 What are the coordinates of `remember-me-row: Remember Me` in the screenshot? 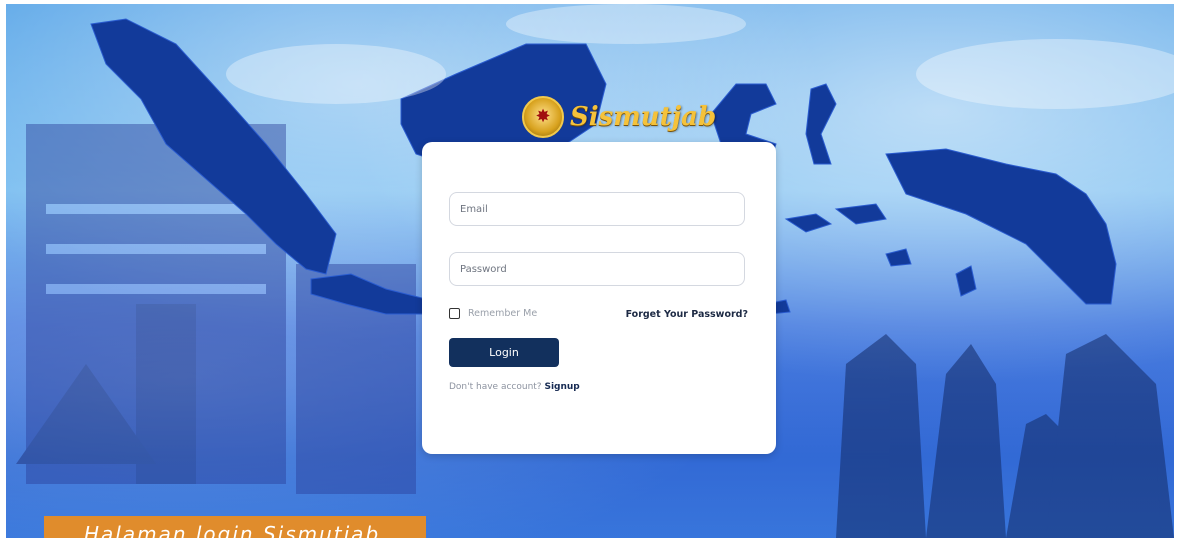 It's located at (493, 313).